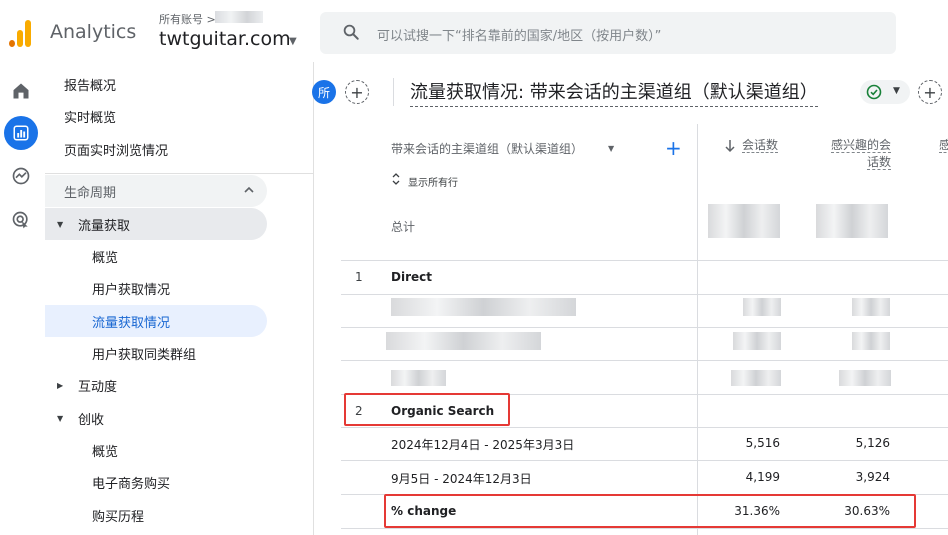  What do you see at coordinates (519, 34) in the screenshot?
I see `search-input: 可以试搜一下“排名靠前的国家/地区（按用户数）”` at bounding box center [519, 34].